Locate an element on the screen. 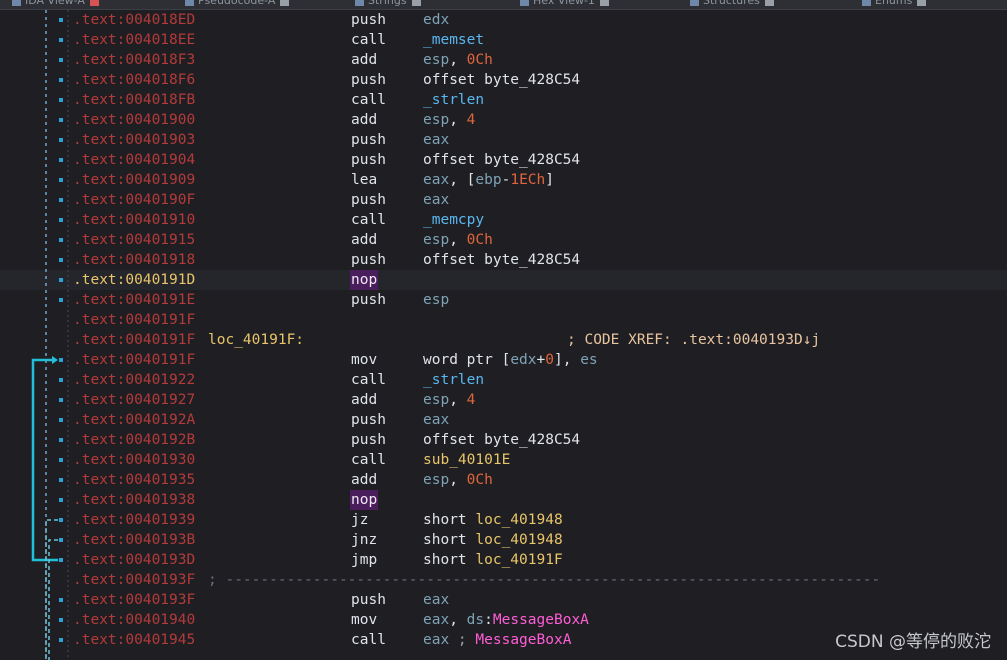 The height and width of the screenshot is (660, 1007). listing-row: .text:00401903 push eax is located at coordinates (503, 140).